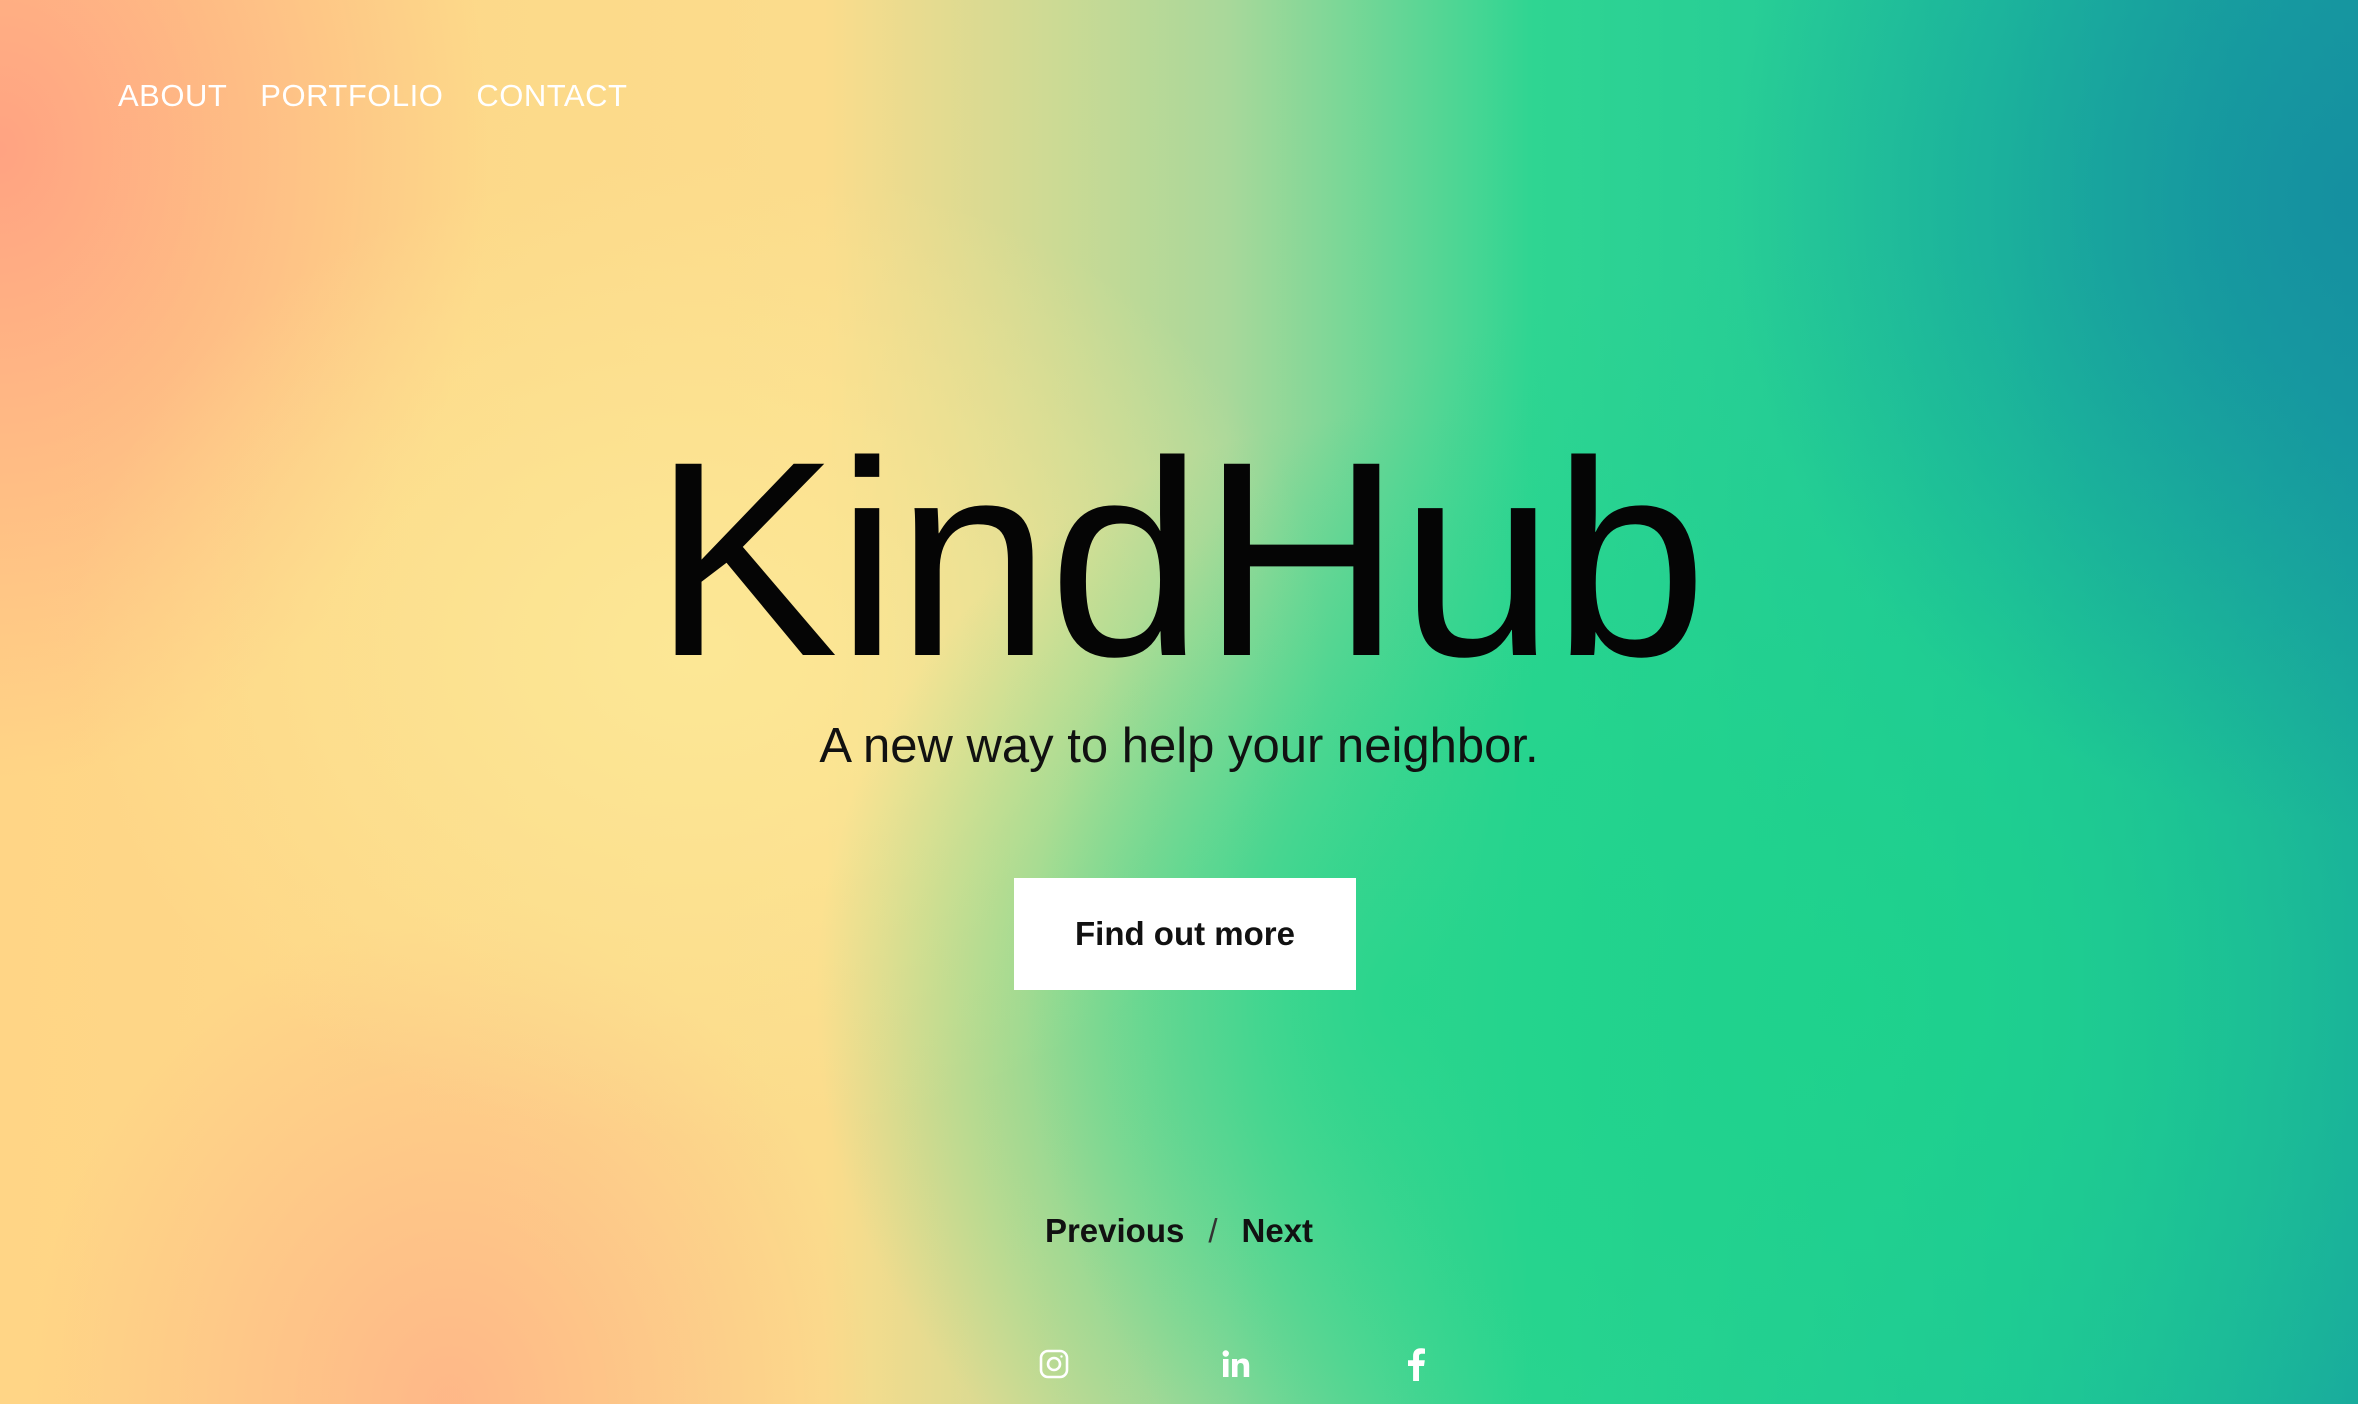 This screenshot has height=1404, width=2358. I want to click on find-out-more-button: Find out more, so click(1185, 934).